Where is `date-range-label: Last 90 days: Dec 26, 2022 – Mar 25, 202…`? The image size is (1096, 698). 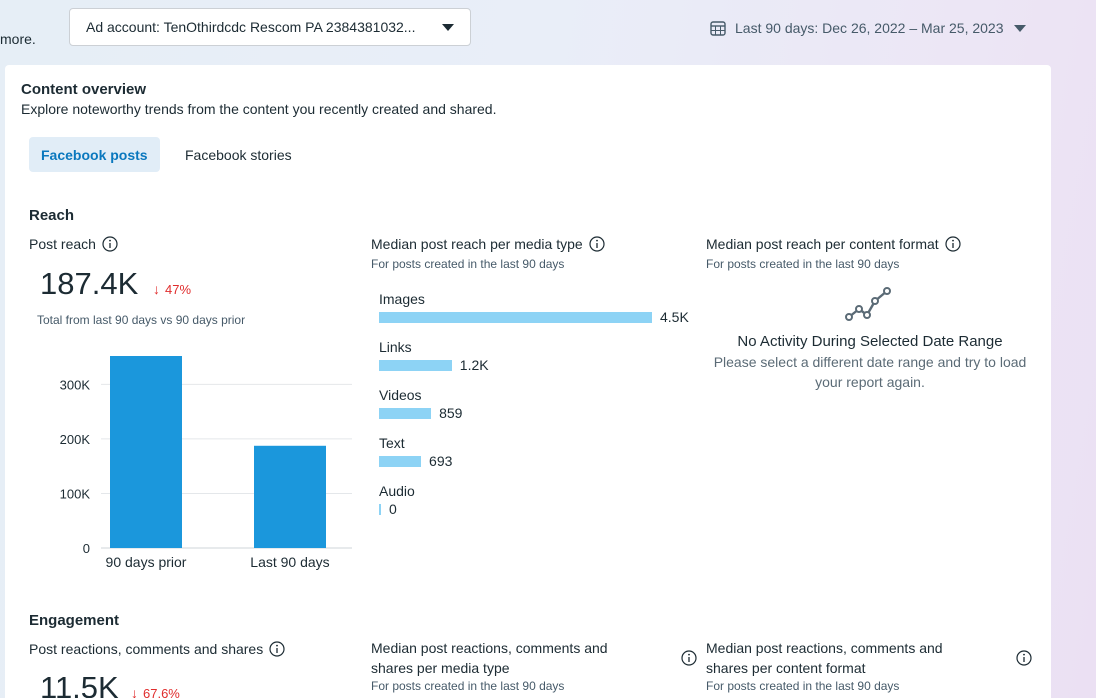
date-range-label: Last 90 days: Dec 26, 2022 – Mar 25, 202… is located at coordinates (869, 28).